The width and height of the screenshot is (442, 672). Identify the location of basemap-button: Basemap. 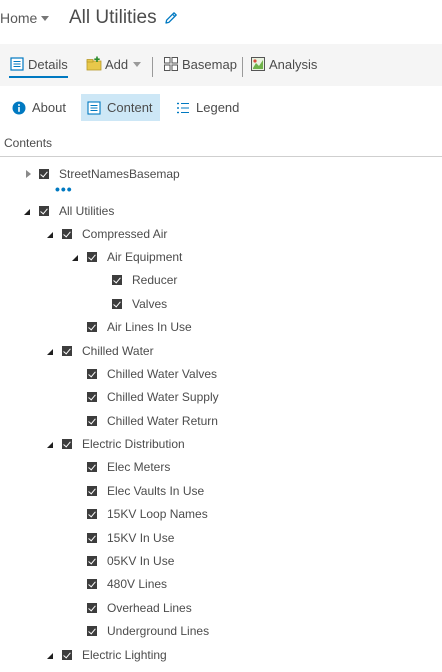
(200, 64).